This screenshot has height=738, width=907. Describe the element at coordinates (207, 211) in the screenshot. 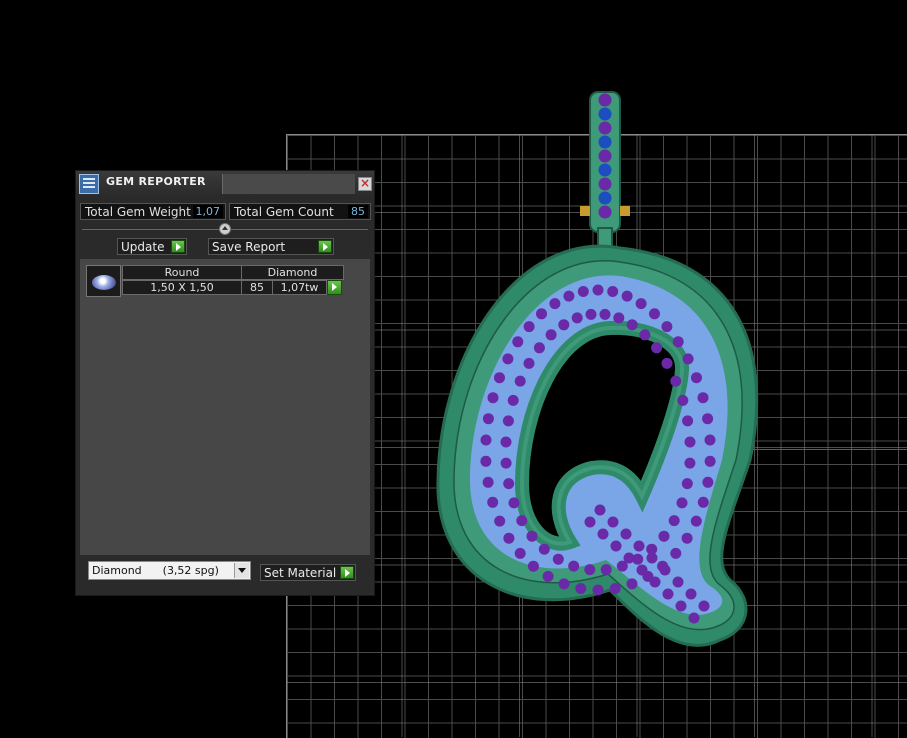

I see `total-gem-weight-value: 1,07` at that location.